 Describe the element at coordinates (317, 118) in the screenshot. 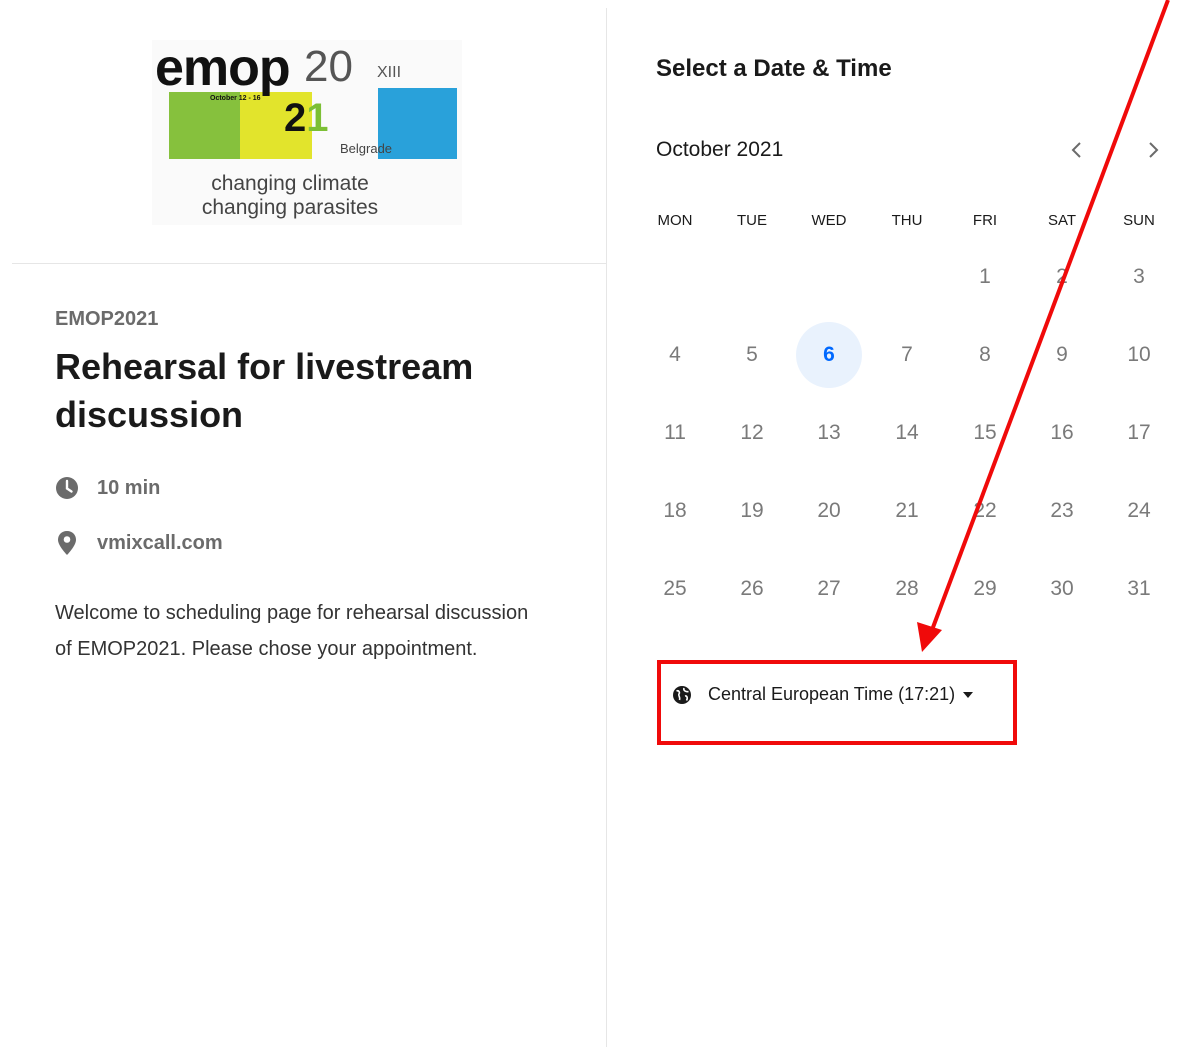

I see `logo-year-bottom-b: 1` at that location.